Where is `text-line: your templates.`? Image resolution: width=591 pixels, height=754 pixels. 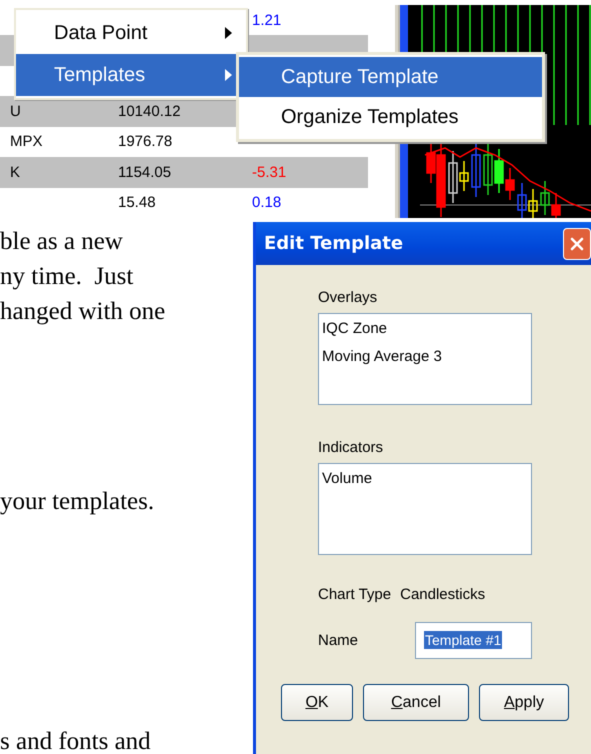
text-line: your templates. is located at coordinates (78, 502).